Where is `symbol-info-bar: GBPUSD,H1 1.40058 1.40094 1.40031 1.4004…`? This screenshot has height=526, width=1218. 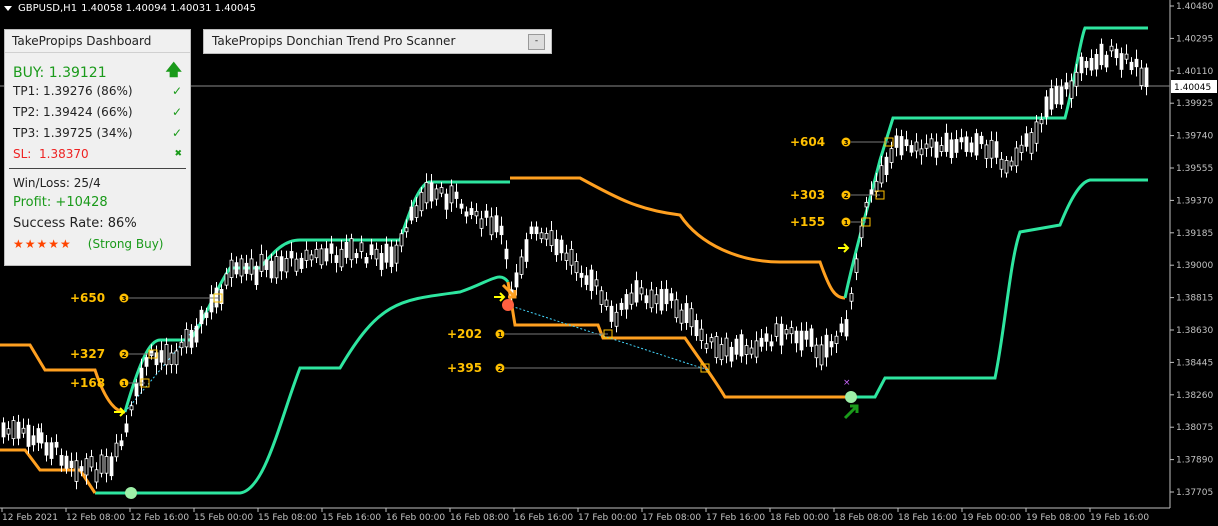 symbol-info-bar: GBPUSD,H1 1.40058 1.40094 1.40031 1.4004… is located at coordinates (130, 8).